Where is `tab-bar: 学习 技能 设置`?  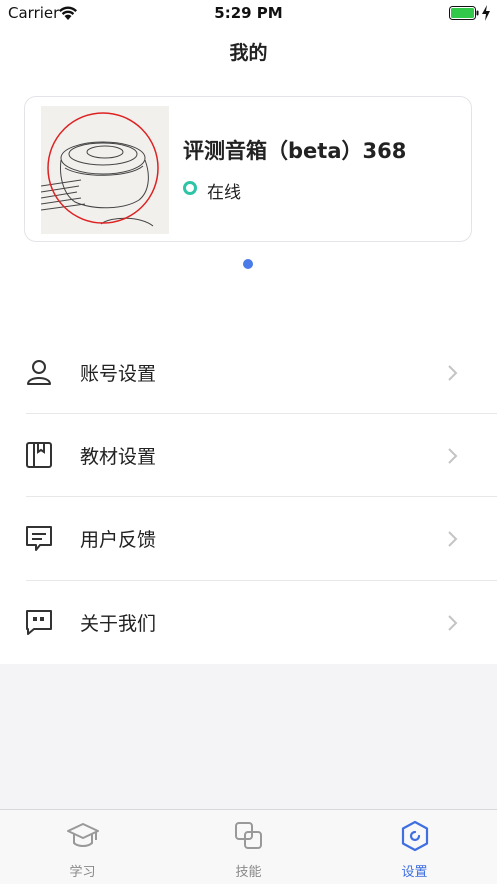
tab-bar: 学习 技能 设置 is located at coordinates (248, 846).